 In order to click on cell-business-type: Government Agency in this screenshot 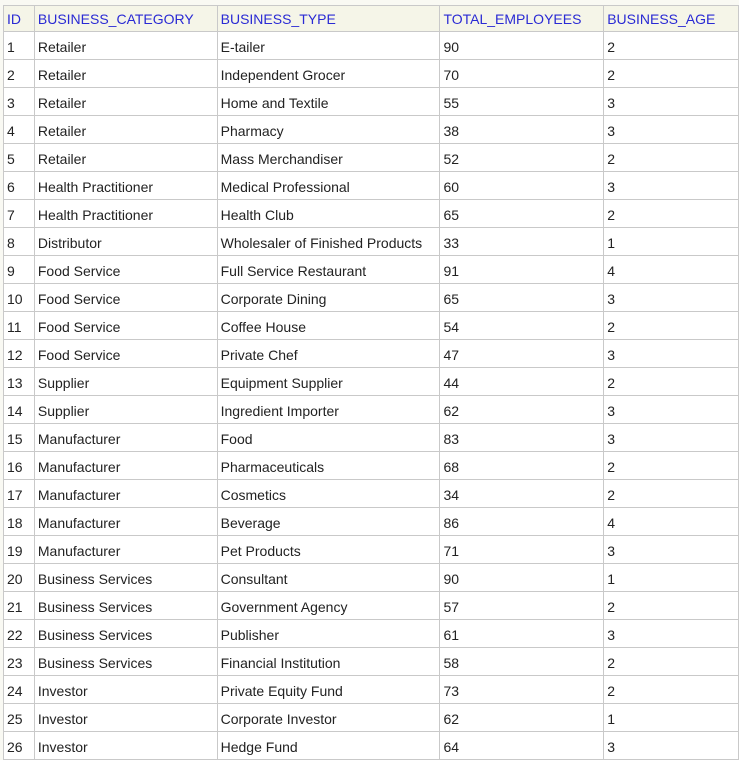, I will do `click(328, 605)`.